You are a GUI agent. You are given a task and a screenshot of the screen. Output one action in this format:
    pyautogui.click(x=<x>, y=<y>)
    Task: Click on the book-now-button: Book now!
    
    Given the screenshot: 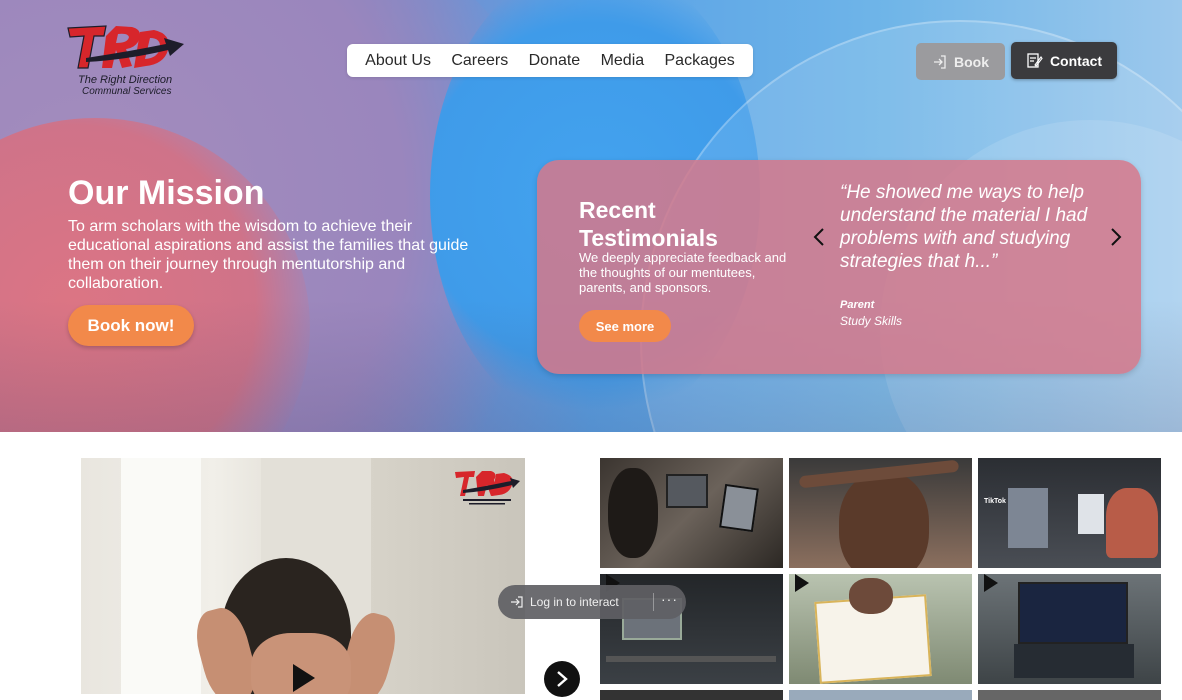 What is the action you would take?
    pyautogui.click(x=131, y=325)
    